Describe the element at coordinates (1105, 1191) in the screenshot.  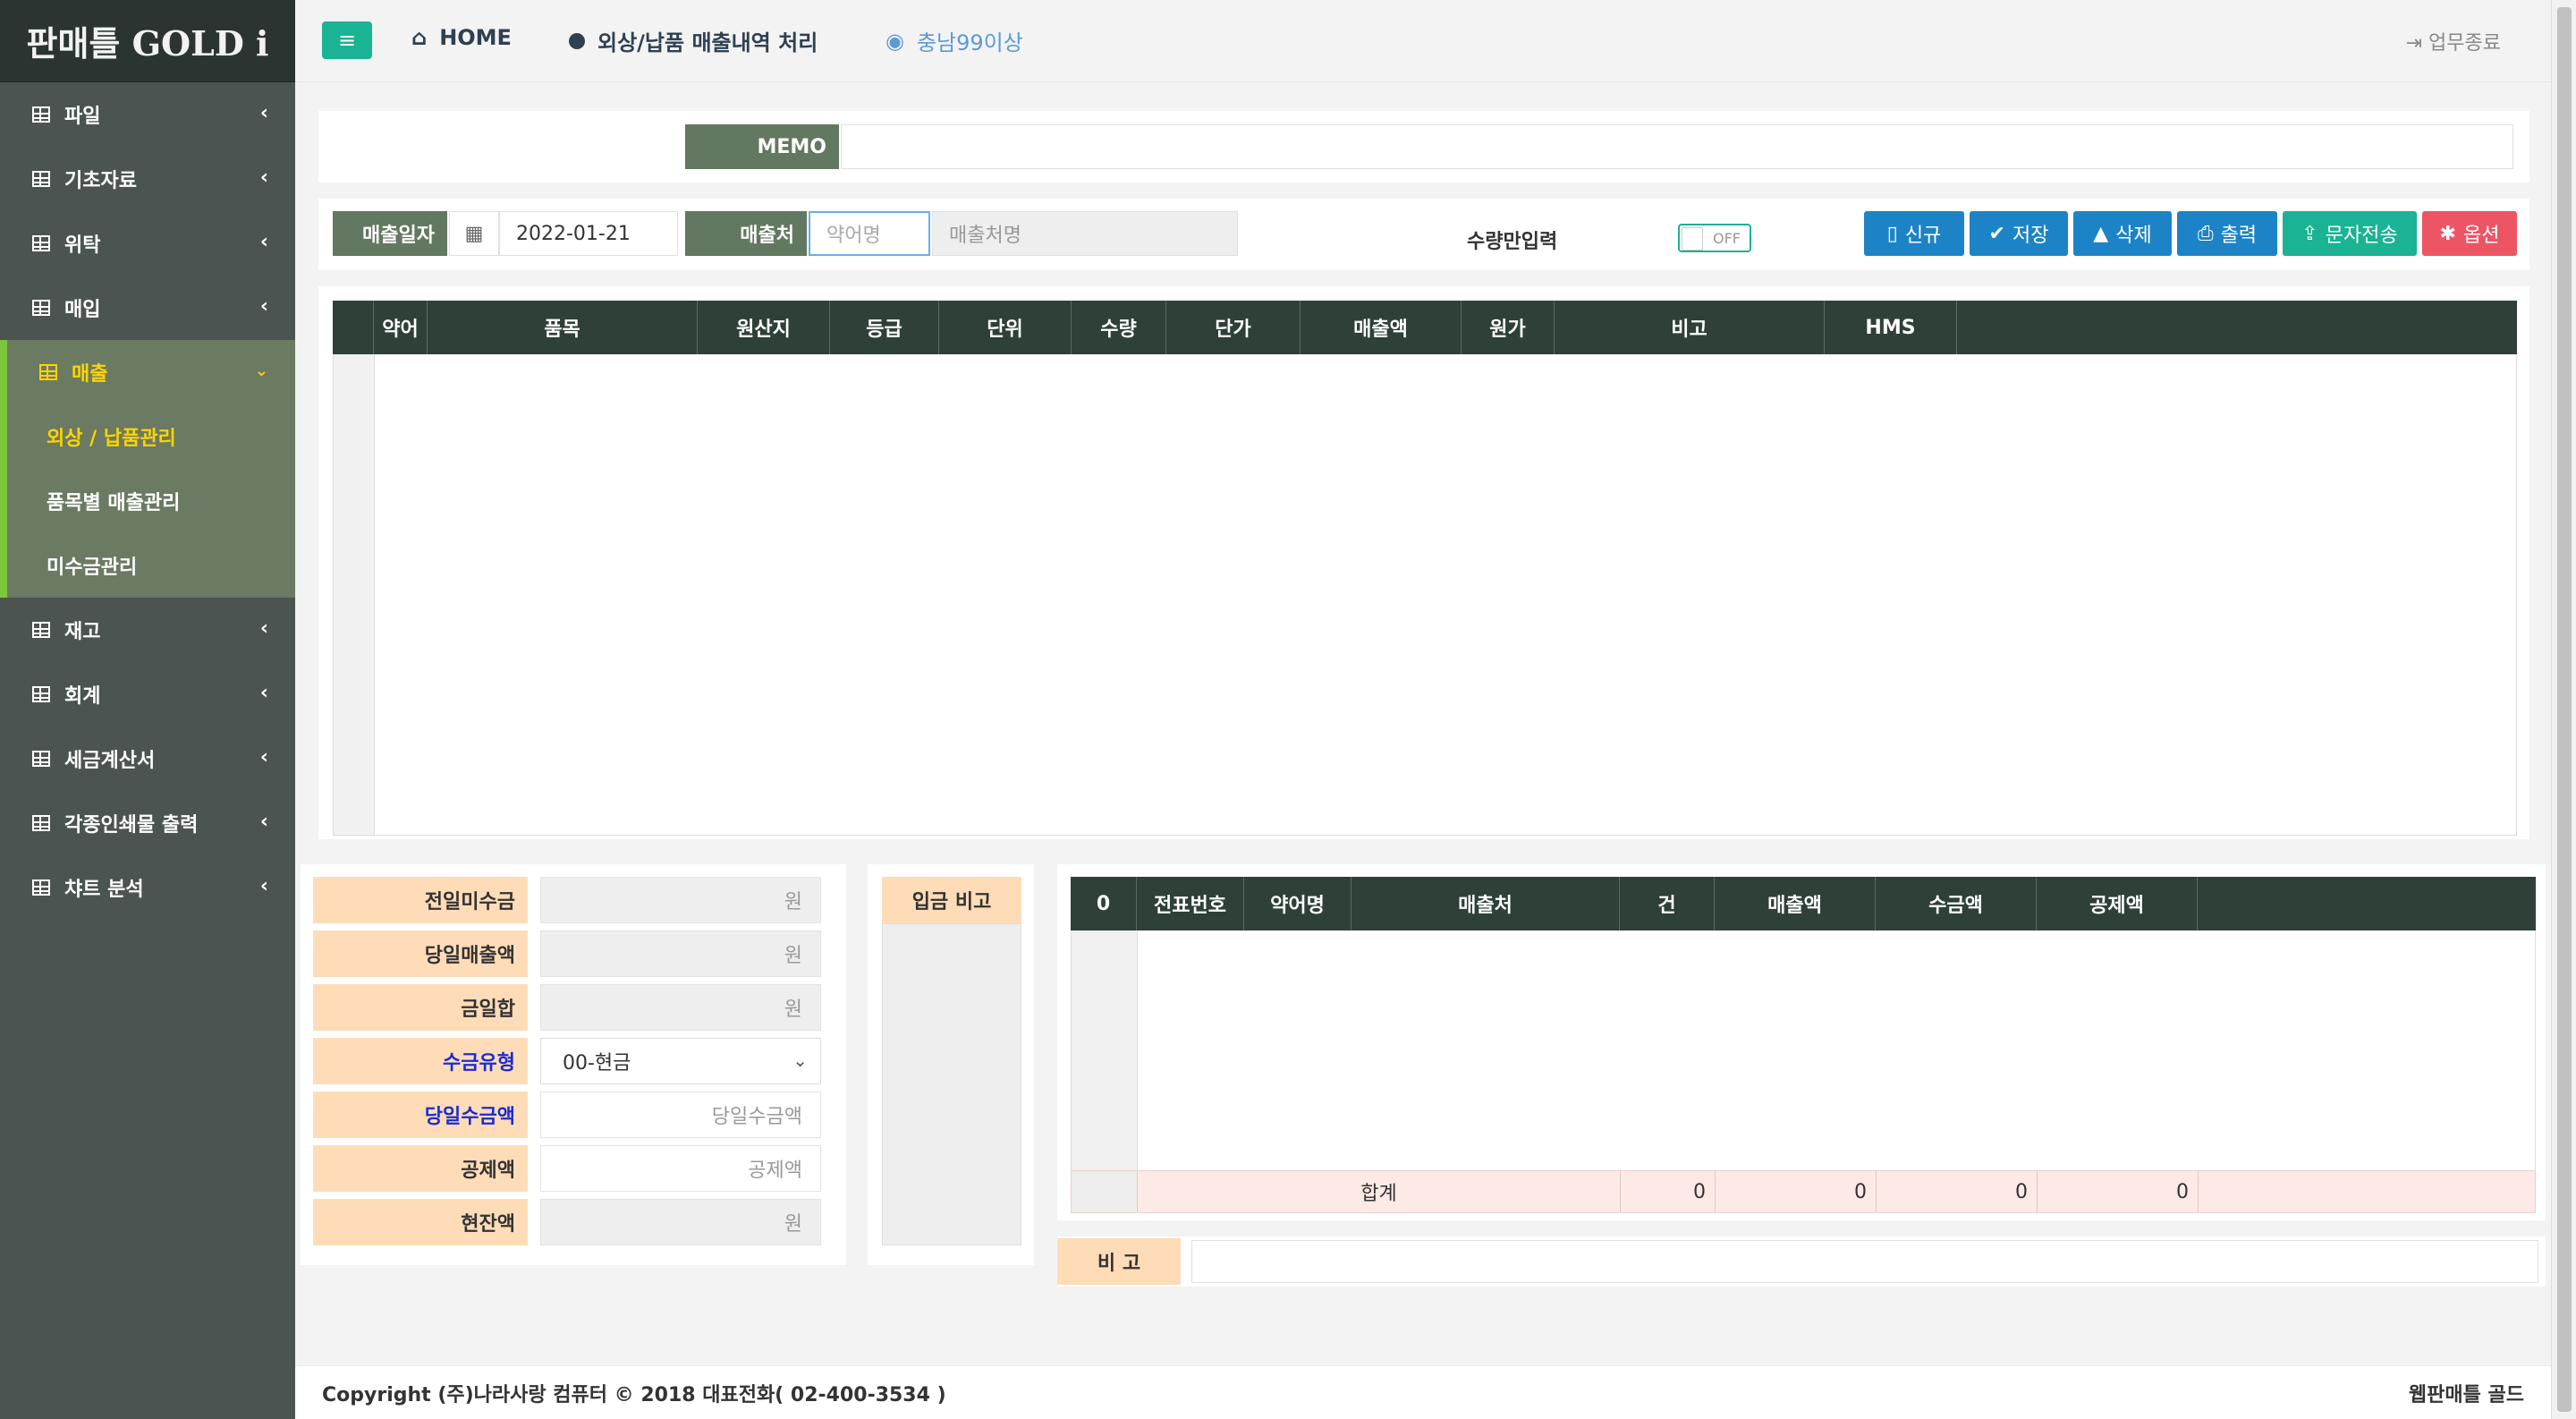
I see `total-row-header` at that location.